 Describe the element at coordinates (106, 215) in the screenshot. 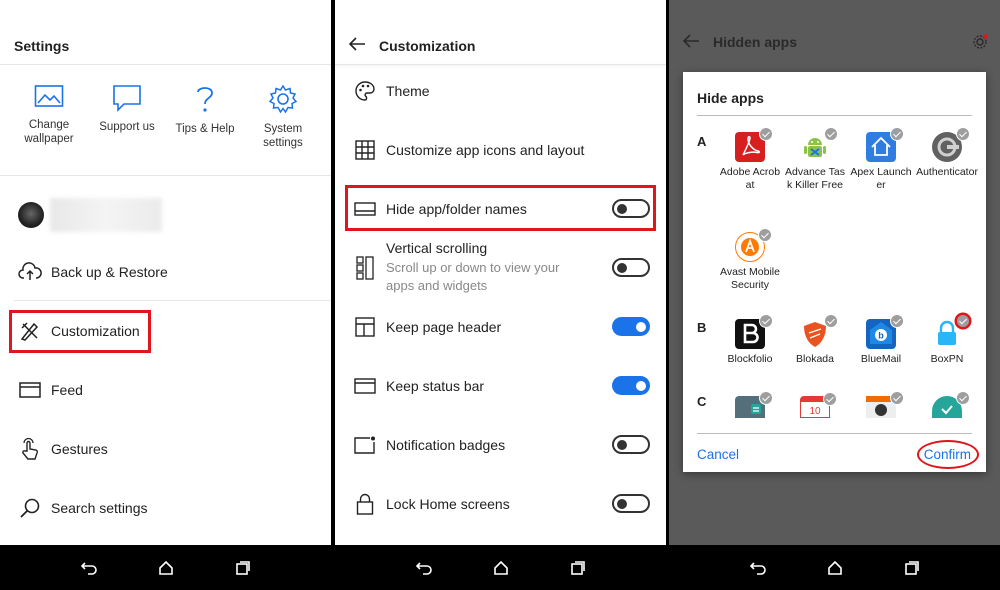

I see `account-name-blurred` at that location.